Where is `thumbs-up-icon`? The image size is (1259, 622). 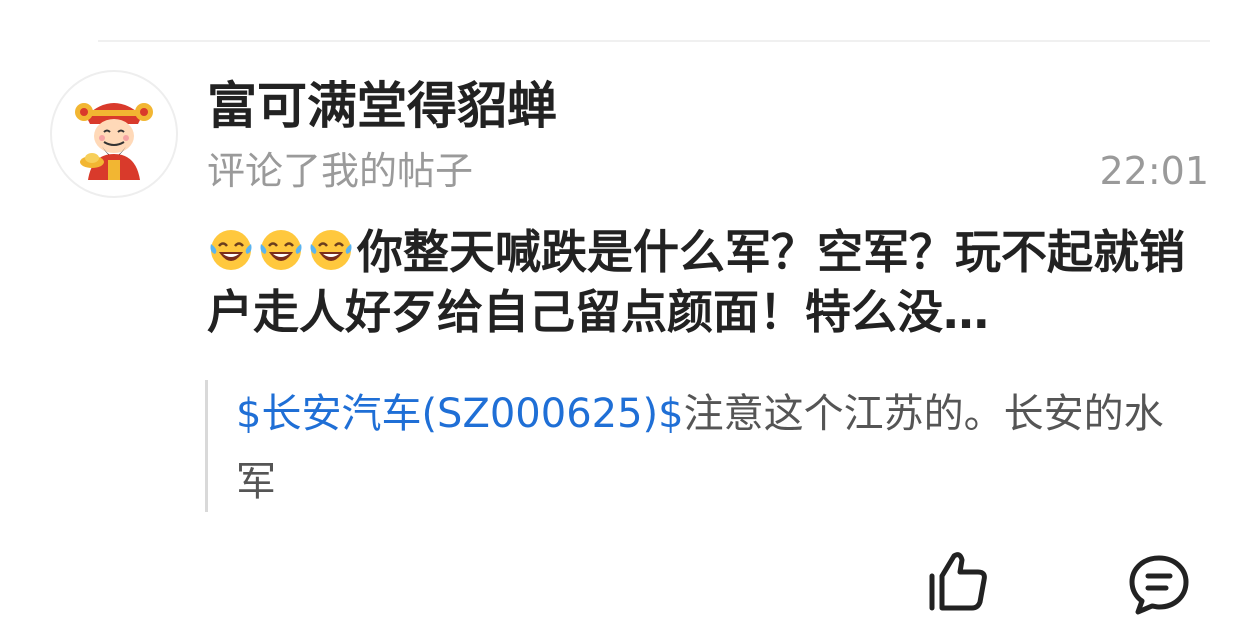 thumbs-up-icon is located at coordinates (958, 581).